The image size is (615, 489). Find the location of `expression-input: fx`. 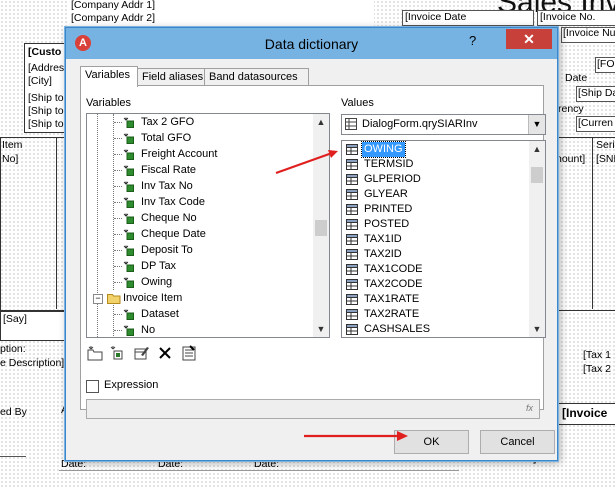

expression-input: fx is located at coordinates (313, 409).